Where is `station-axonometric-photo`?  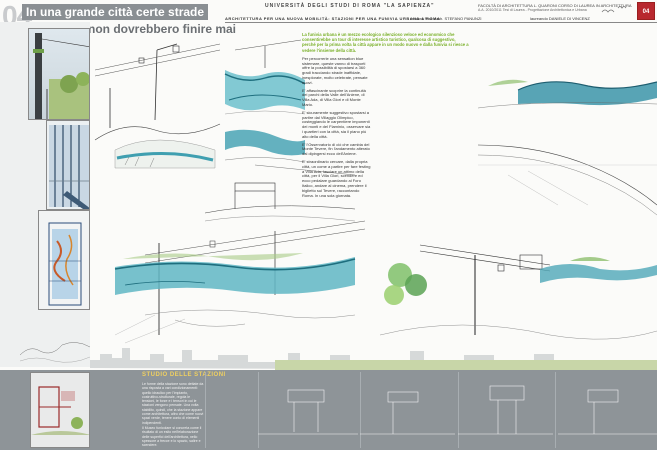
station-axonometric-photo is located at coordinates (64, 260).